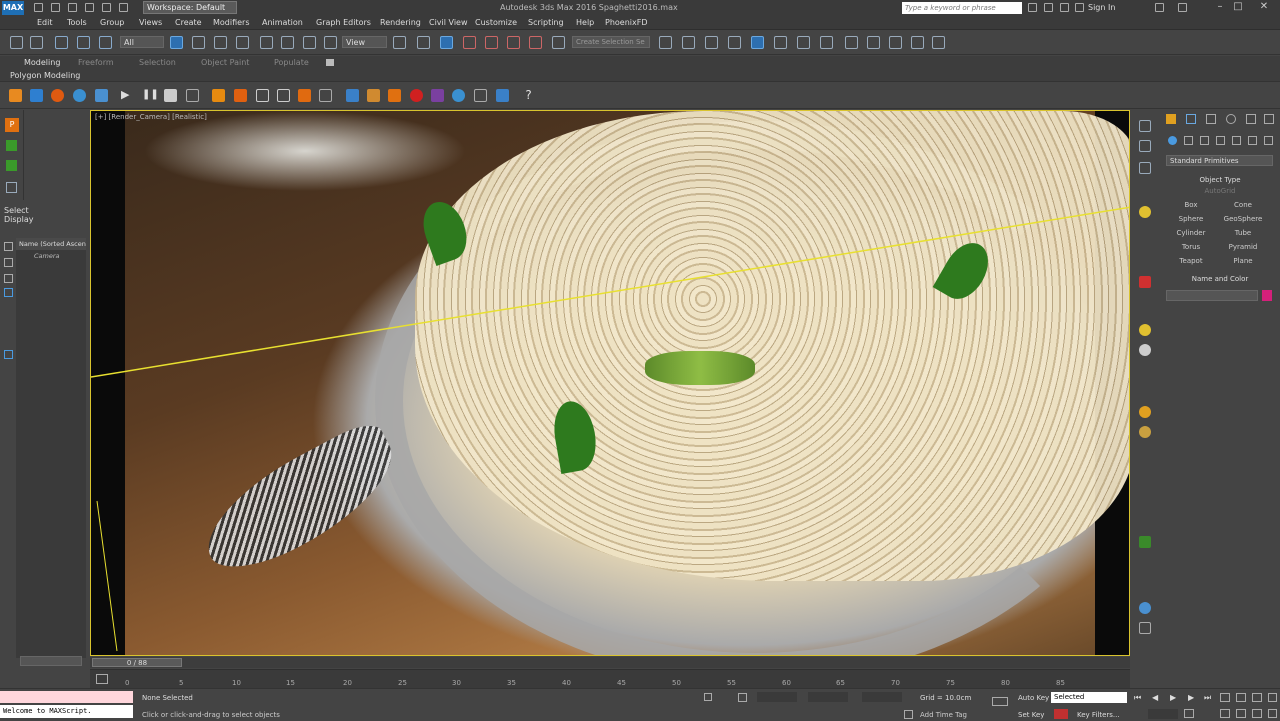 The width and height of the screenshot is (1280, 721). I want to click on play-animation-icon: ▶, so click(1175, 697).